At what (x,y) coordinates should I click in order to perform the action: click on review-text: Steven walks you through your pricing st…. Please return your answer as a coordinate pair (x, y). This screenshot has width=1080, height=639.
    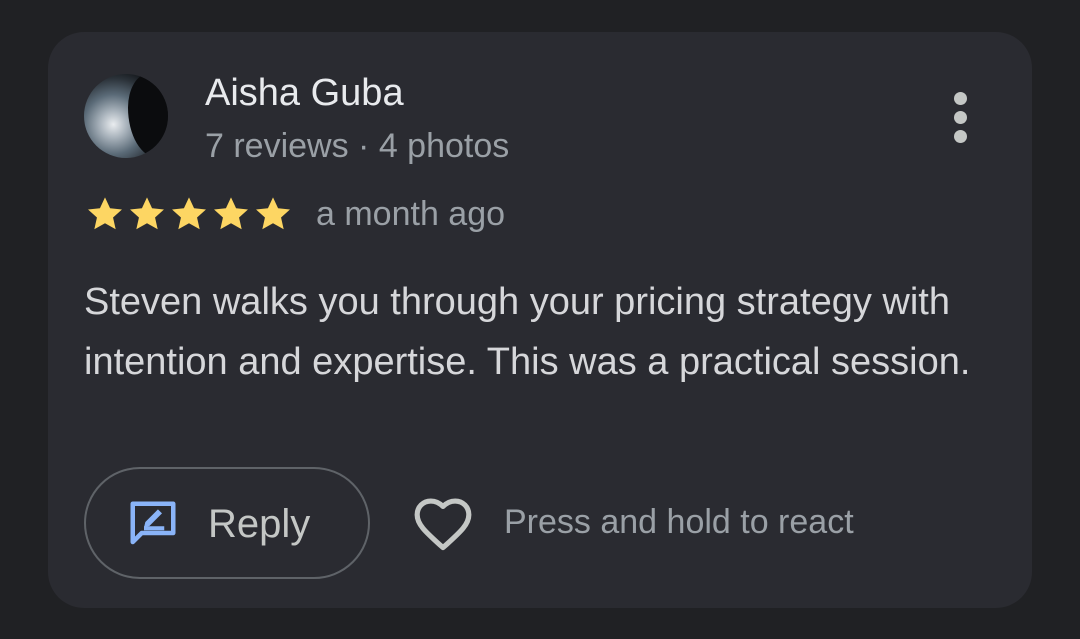
    Looking at the image, I should click on (527, 332).